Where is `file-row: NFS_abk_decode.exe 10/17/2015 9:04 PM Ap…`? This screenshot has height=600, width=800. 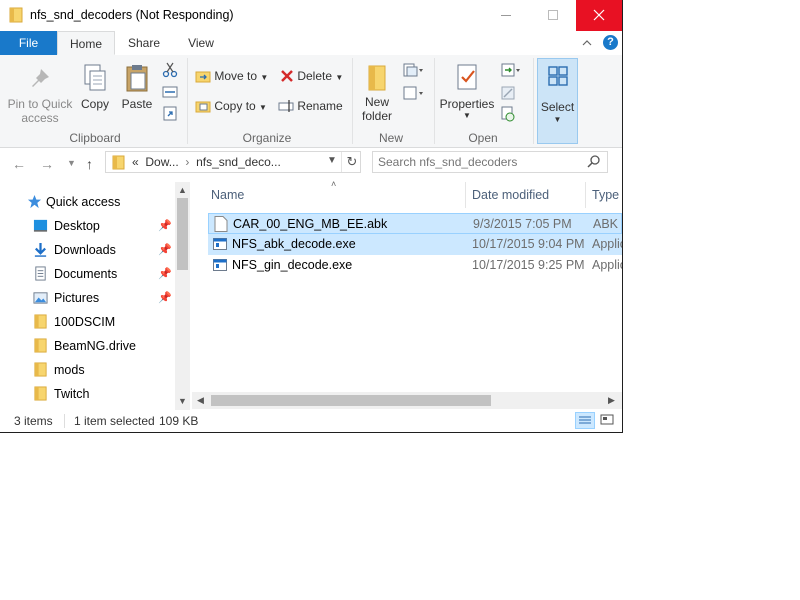 file-row: NFS_abk_decode.exe 10/17/2015 9:04 PM Ap… is located at coordinates (415, 244).